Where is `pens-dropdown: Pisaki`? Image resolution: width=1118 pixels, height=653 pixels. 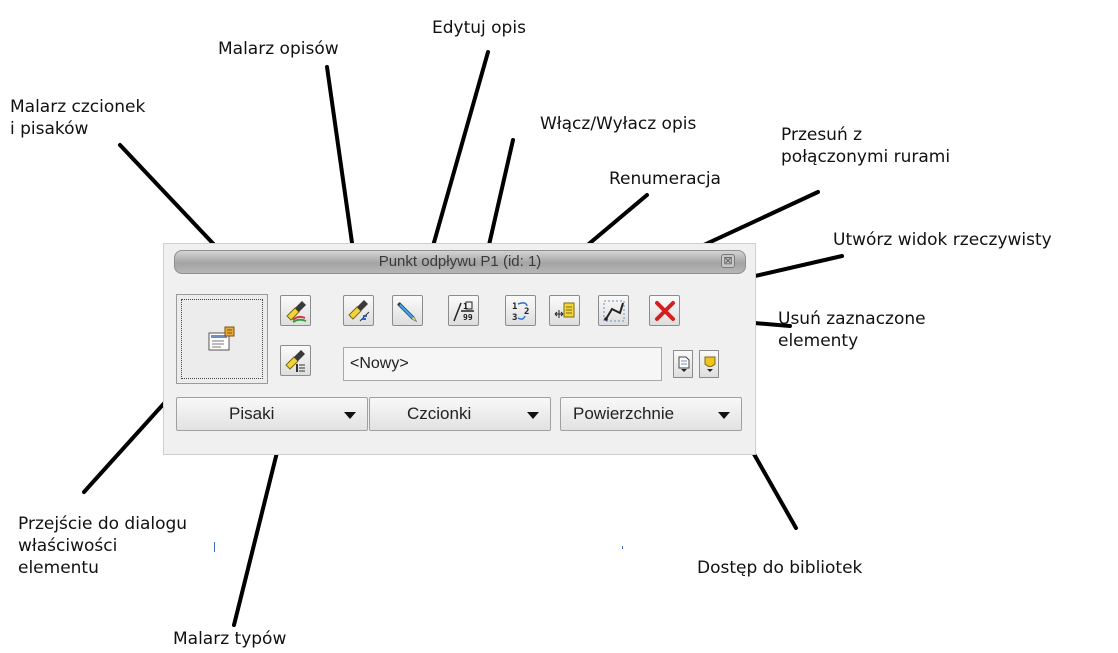 pens-dropdown: Pisaki is located at coordinates (272, 414).